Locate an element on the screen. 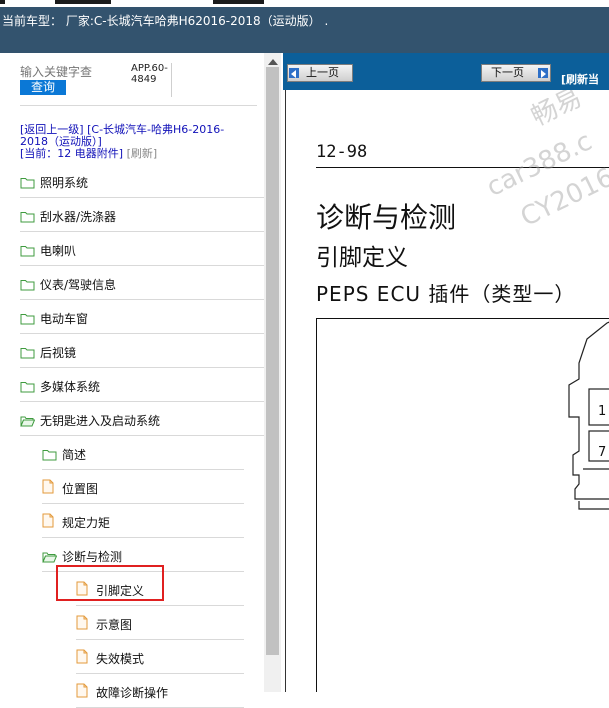  refresh-current-link: [刷新当 is located at coordinates (580, 79).